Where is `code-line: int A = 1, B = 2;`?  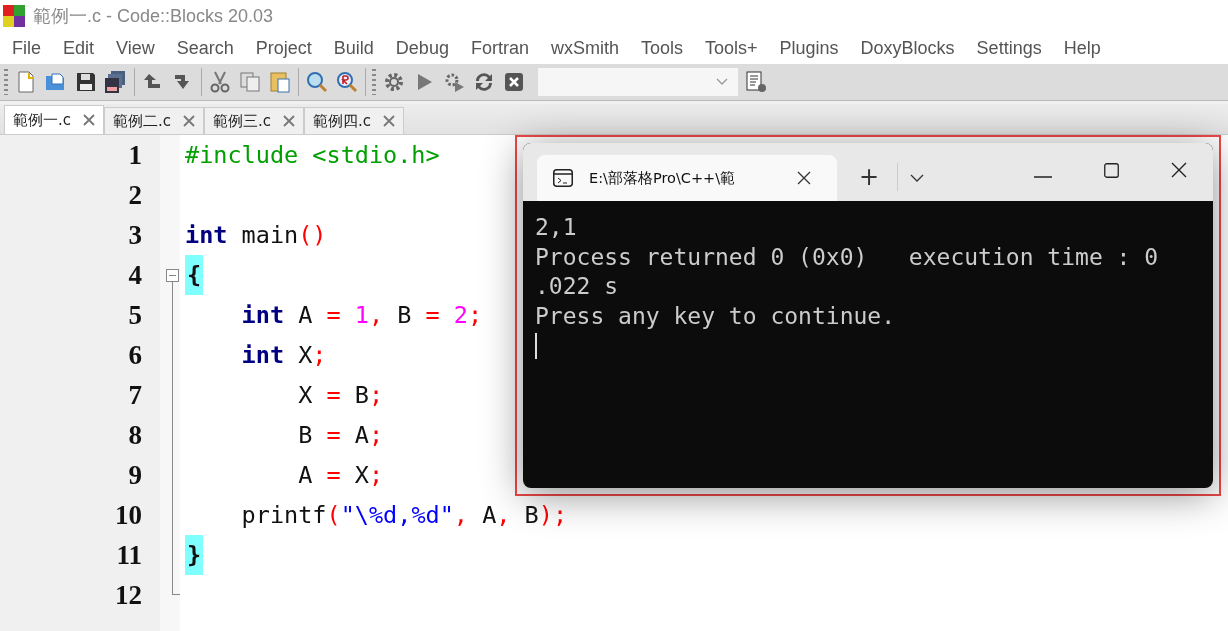 code-line: int A = 1, B = 2; is located at coordinates (361, 315).